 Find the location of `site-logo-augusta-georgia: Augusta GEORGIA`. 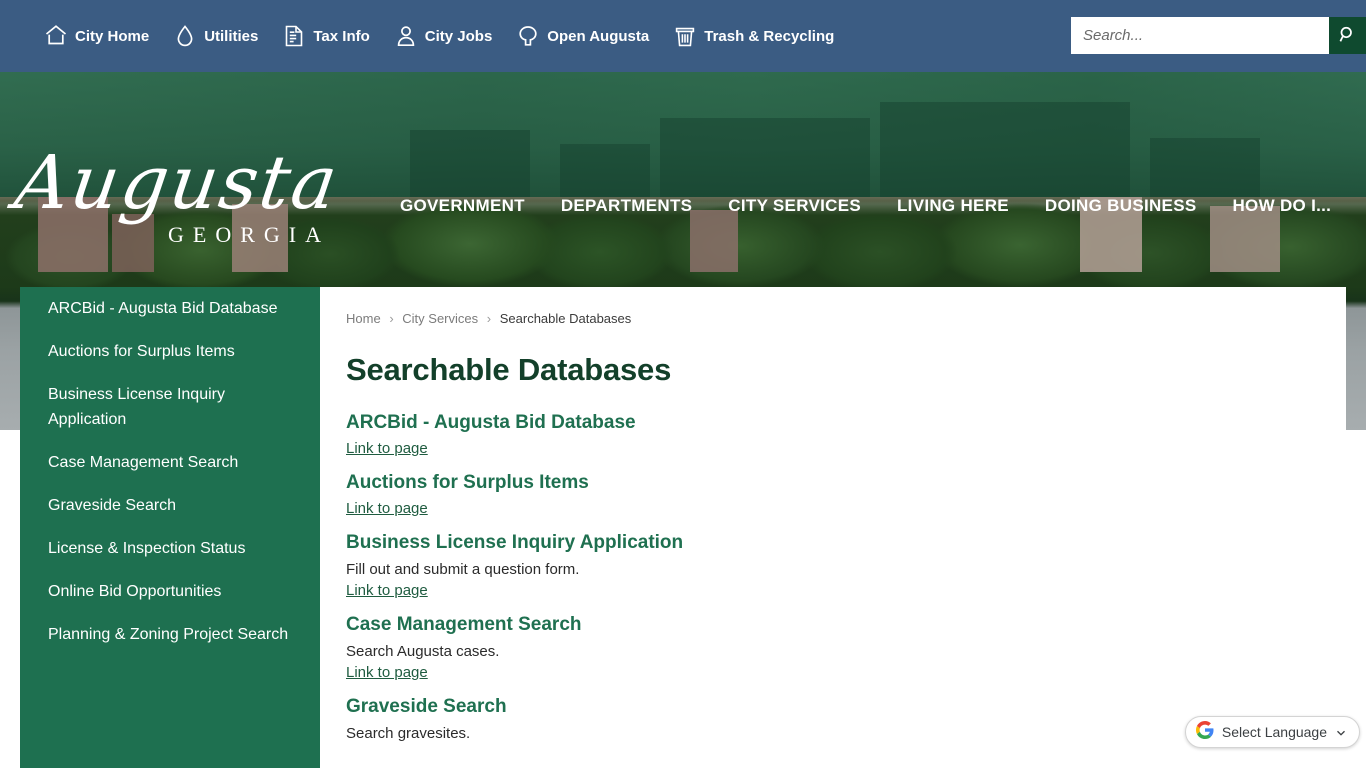

site-logo-augusta-georgia: Augusta GEORGIA is located at coordinates (195, 204).